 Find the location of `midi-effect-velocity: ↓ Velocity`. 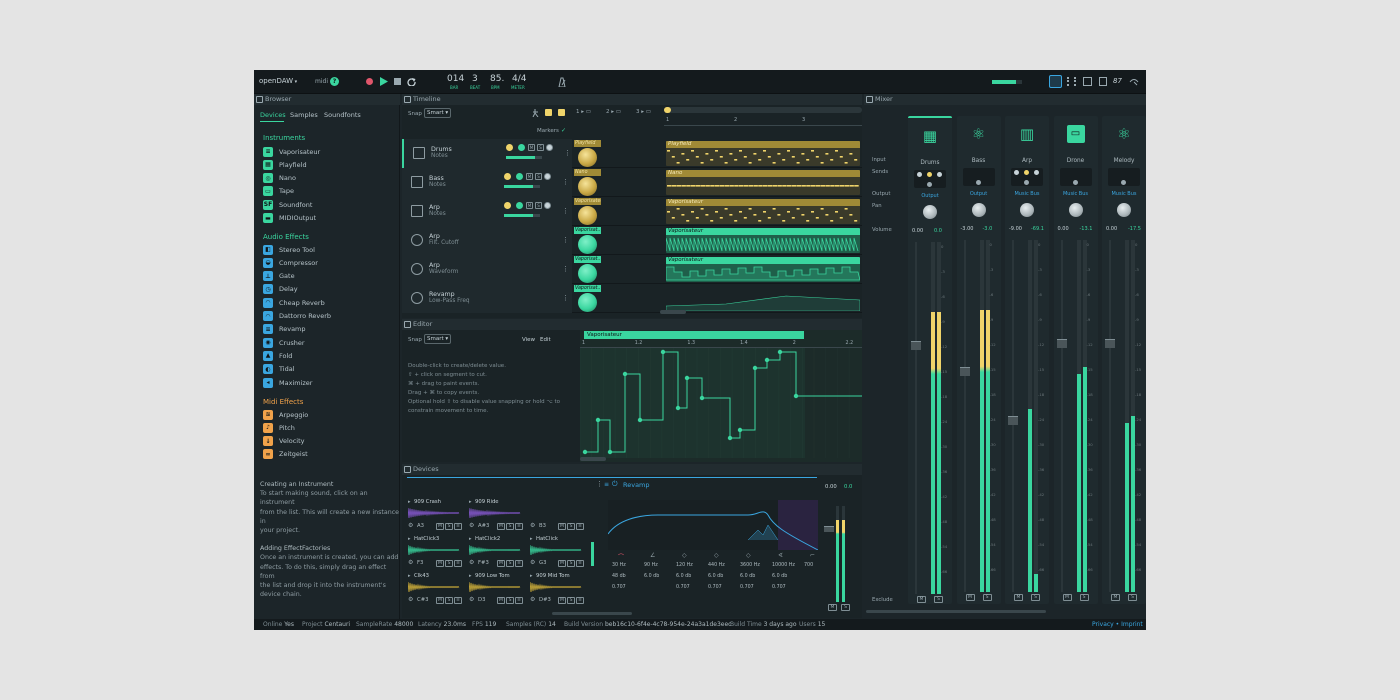

midi-effect-velocity: ↓ Velocity is located at coordinates (284, 441).